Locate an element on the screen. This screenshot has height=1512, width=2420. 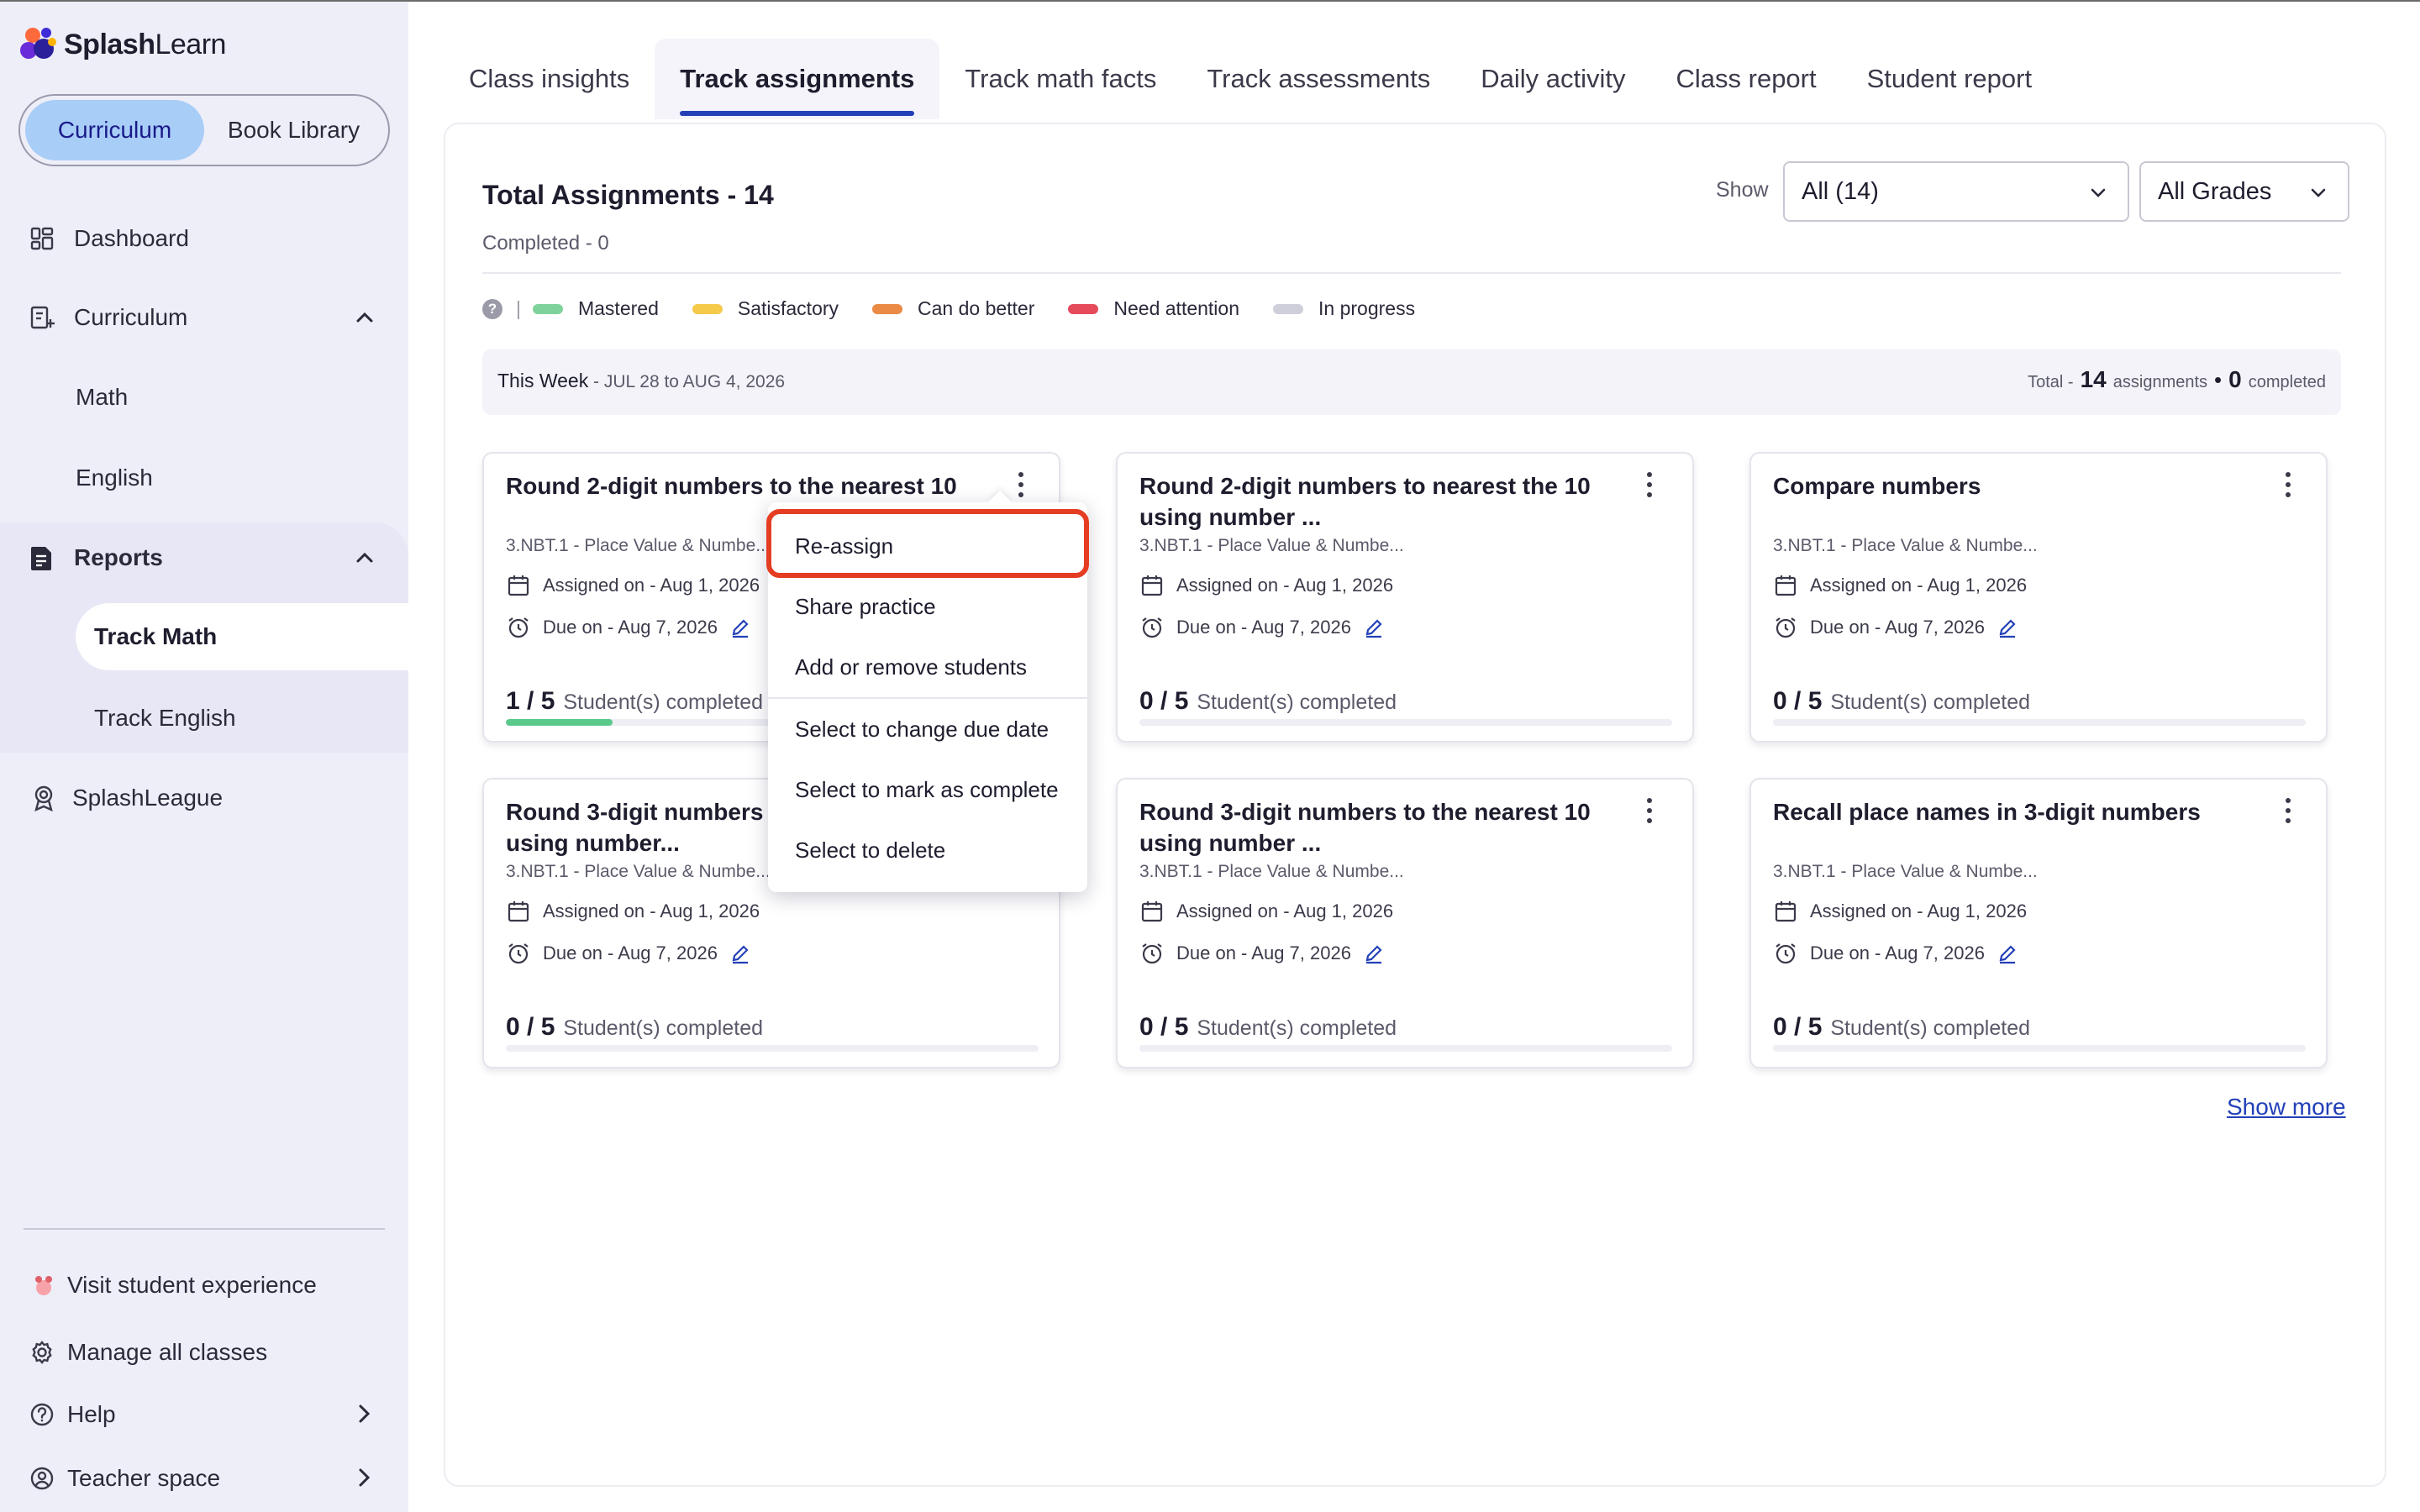
sidebar-item-track-english: Track English is located at coordinates (165, 718).